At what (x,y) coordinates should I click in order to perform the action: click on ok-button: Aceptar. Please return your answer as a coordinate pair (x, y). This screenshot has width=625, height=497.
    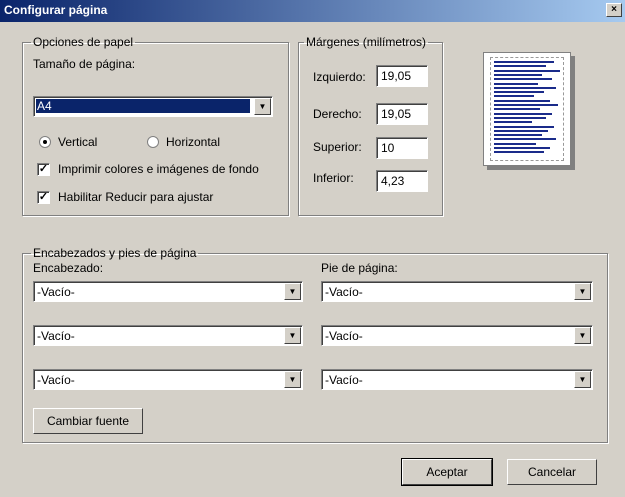
    Looking at the image, I should click on (447, 472).